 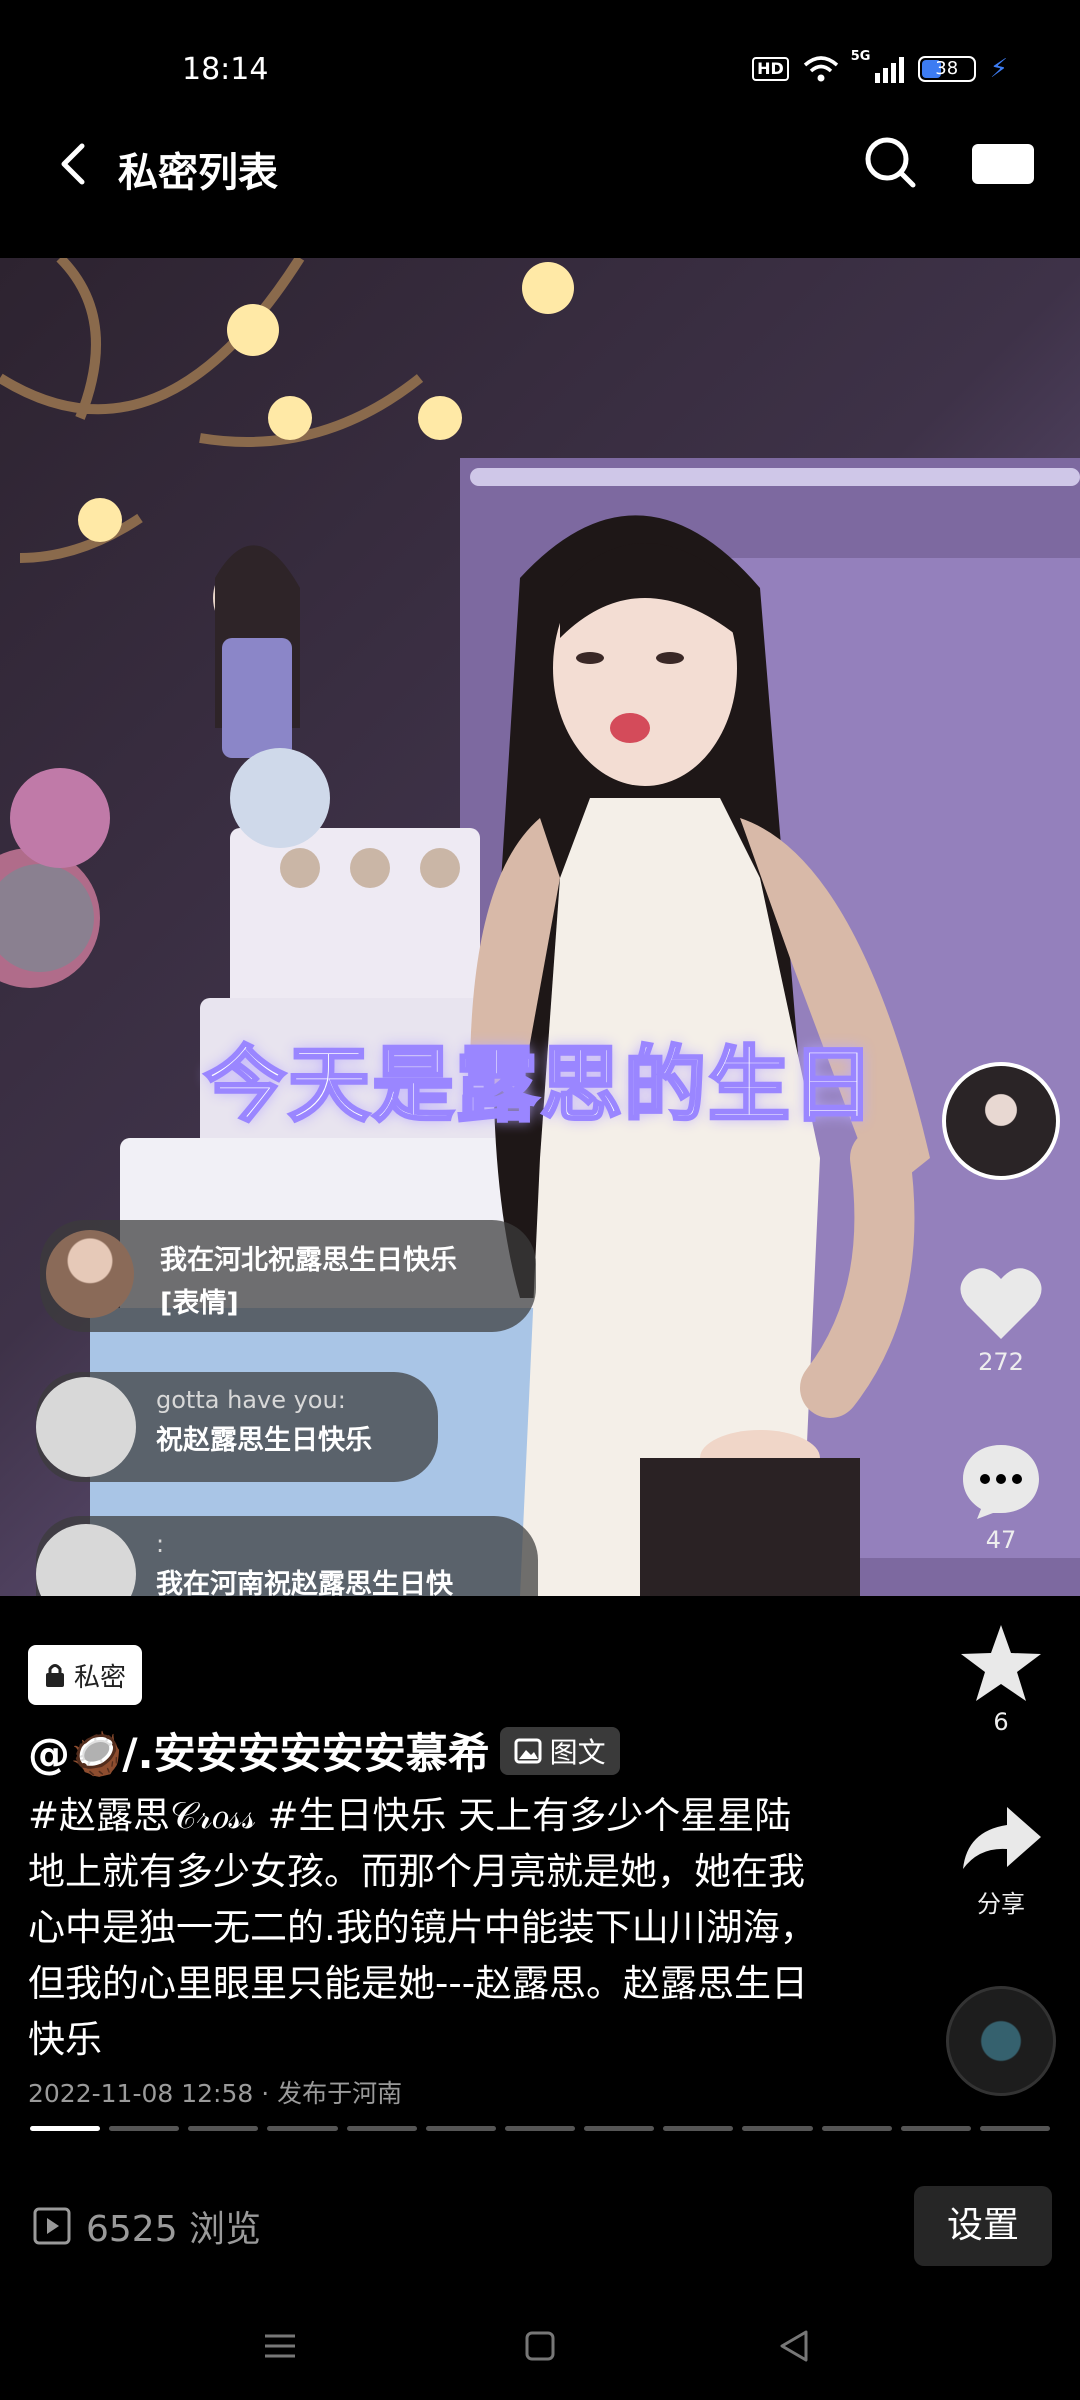 I want to click on comment-text: 我在河南祝赵露思生日快, so click(x=304, y=1582).